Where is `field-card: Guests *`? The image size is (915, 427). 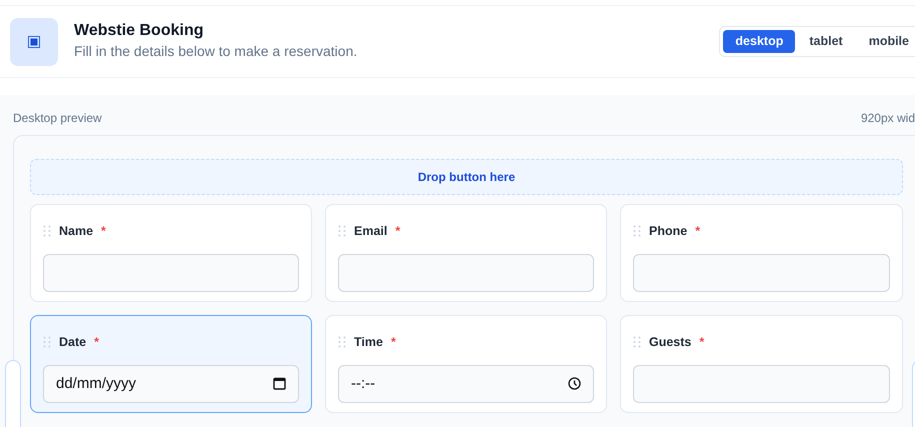 field-card: Guests * is located at coordinates (761, 364).